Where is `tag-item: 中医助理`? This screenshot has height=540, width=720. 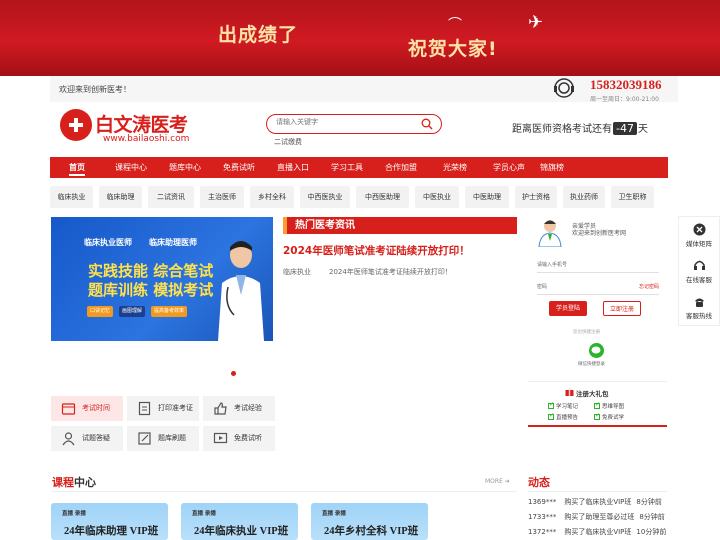
tag-item: 中医助理 is located at coordinates (487, 197).